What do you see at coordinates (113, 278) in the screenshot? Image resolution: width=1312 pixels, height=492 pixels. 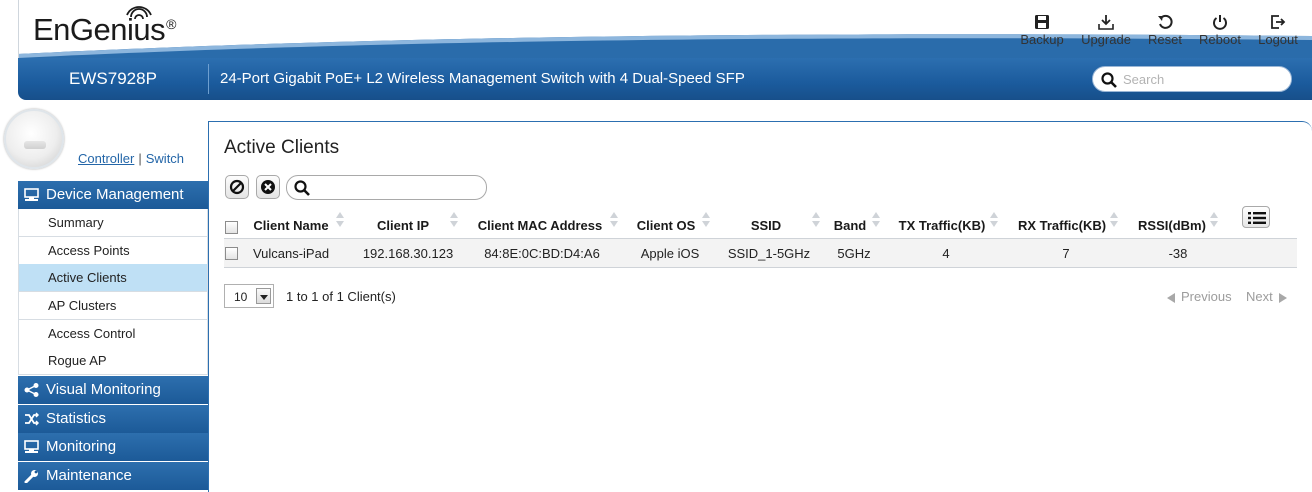 I see `nav-item-active-clients: Active Clients` at bounding box center [113, 278].